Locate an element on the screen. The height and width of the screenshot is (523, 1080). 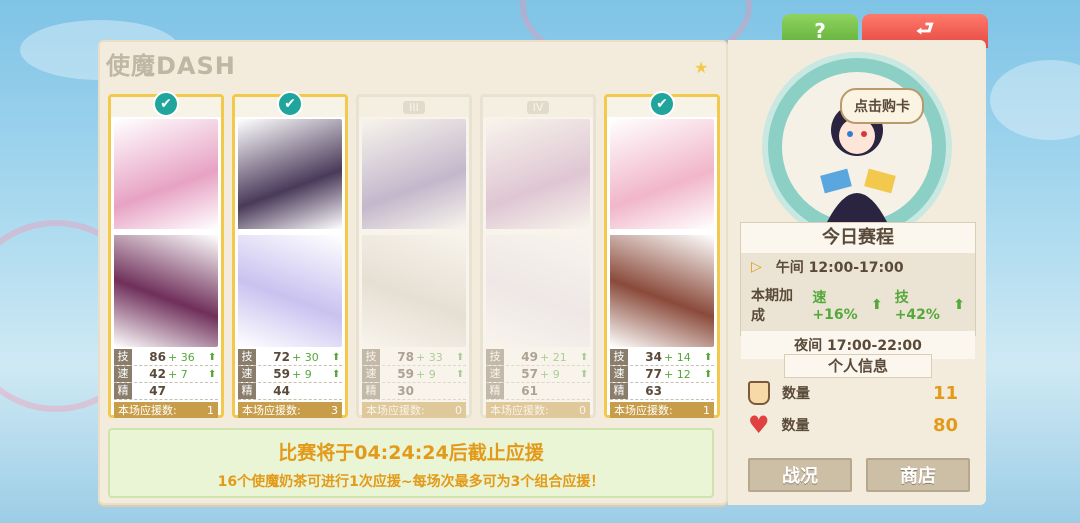
stat-value: 47 is located at coordinates (157, 391).